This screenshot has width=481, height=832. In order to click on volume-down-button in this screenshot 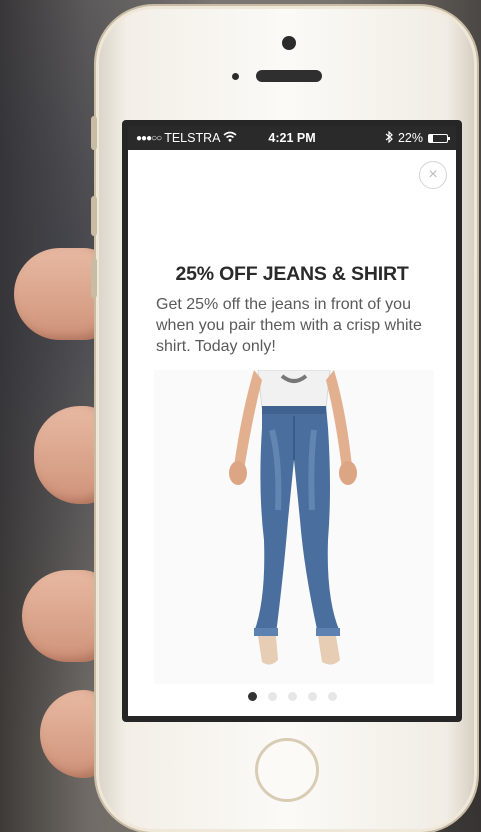, I will do `click(94, 278)`.